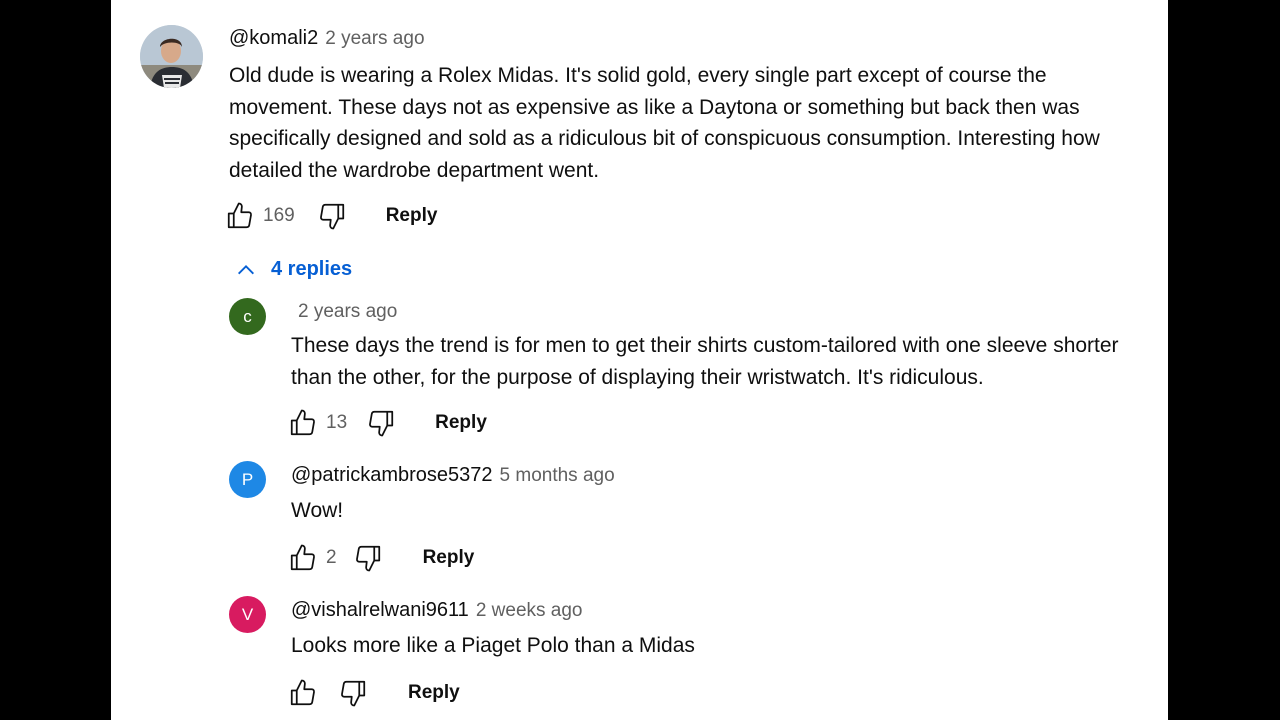 The width and height of the screenshot is (1280, 720). What do you see at coordinates (279, 215) in the screenshot?
I see `like-count: 169` at bounding box center [279, 215].